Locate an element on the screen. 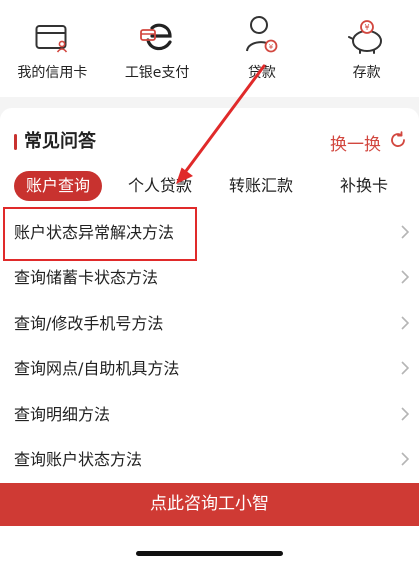 This screenshot has height=568, width=419. faq-item-label: 查询/修改手机号方法 is located at coordinates (89, 323).